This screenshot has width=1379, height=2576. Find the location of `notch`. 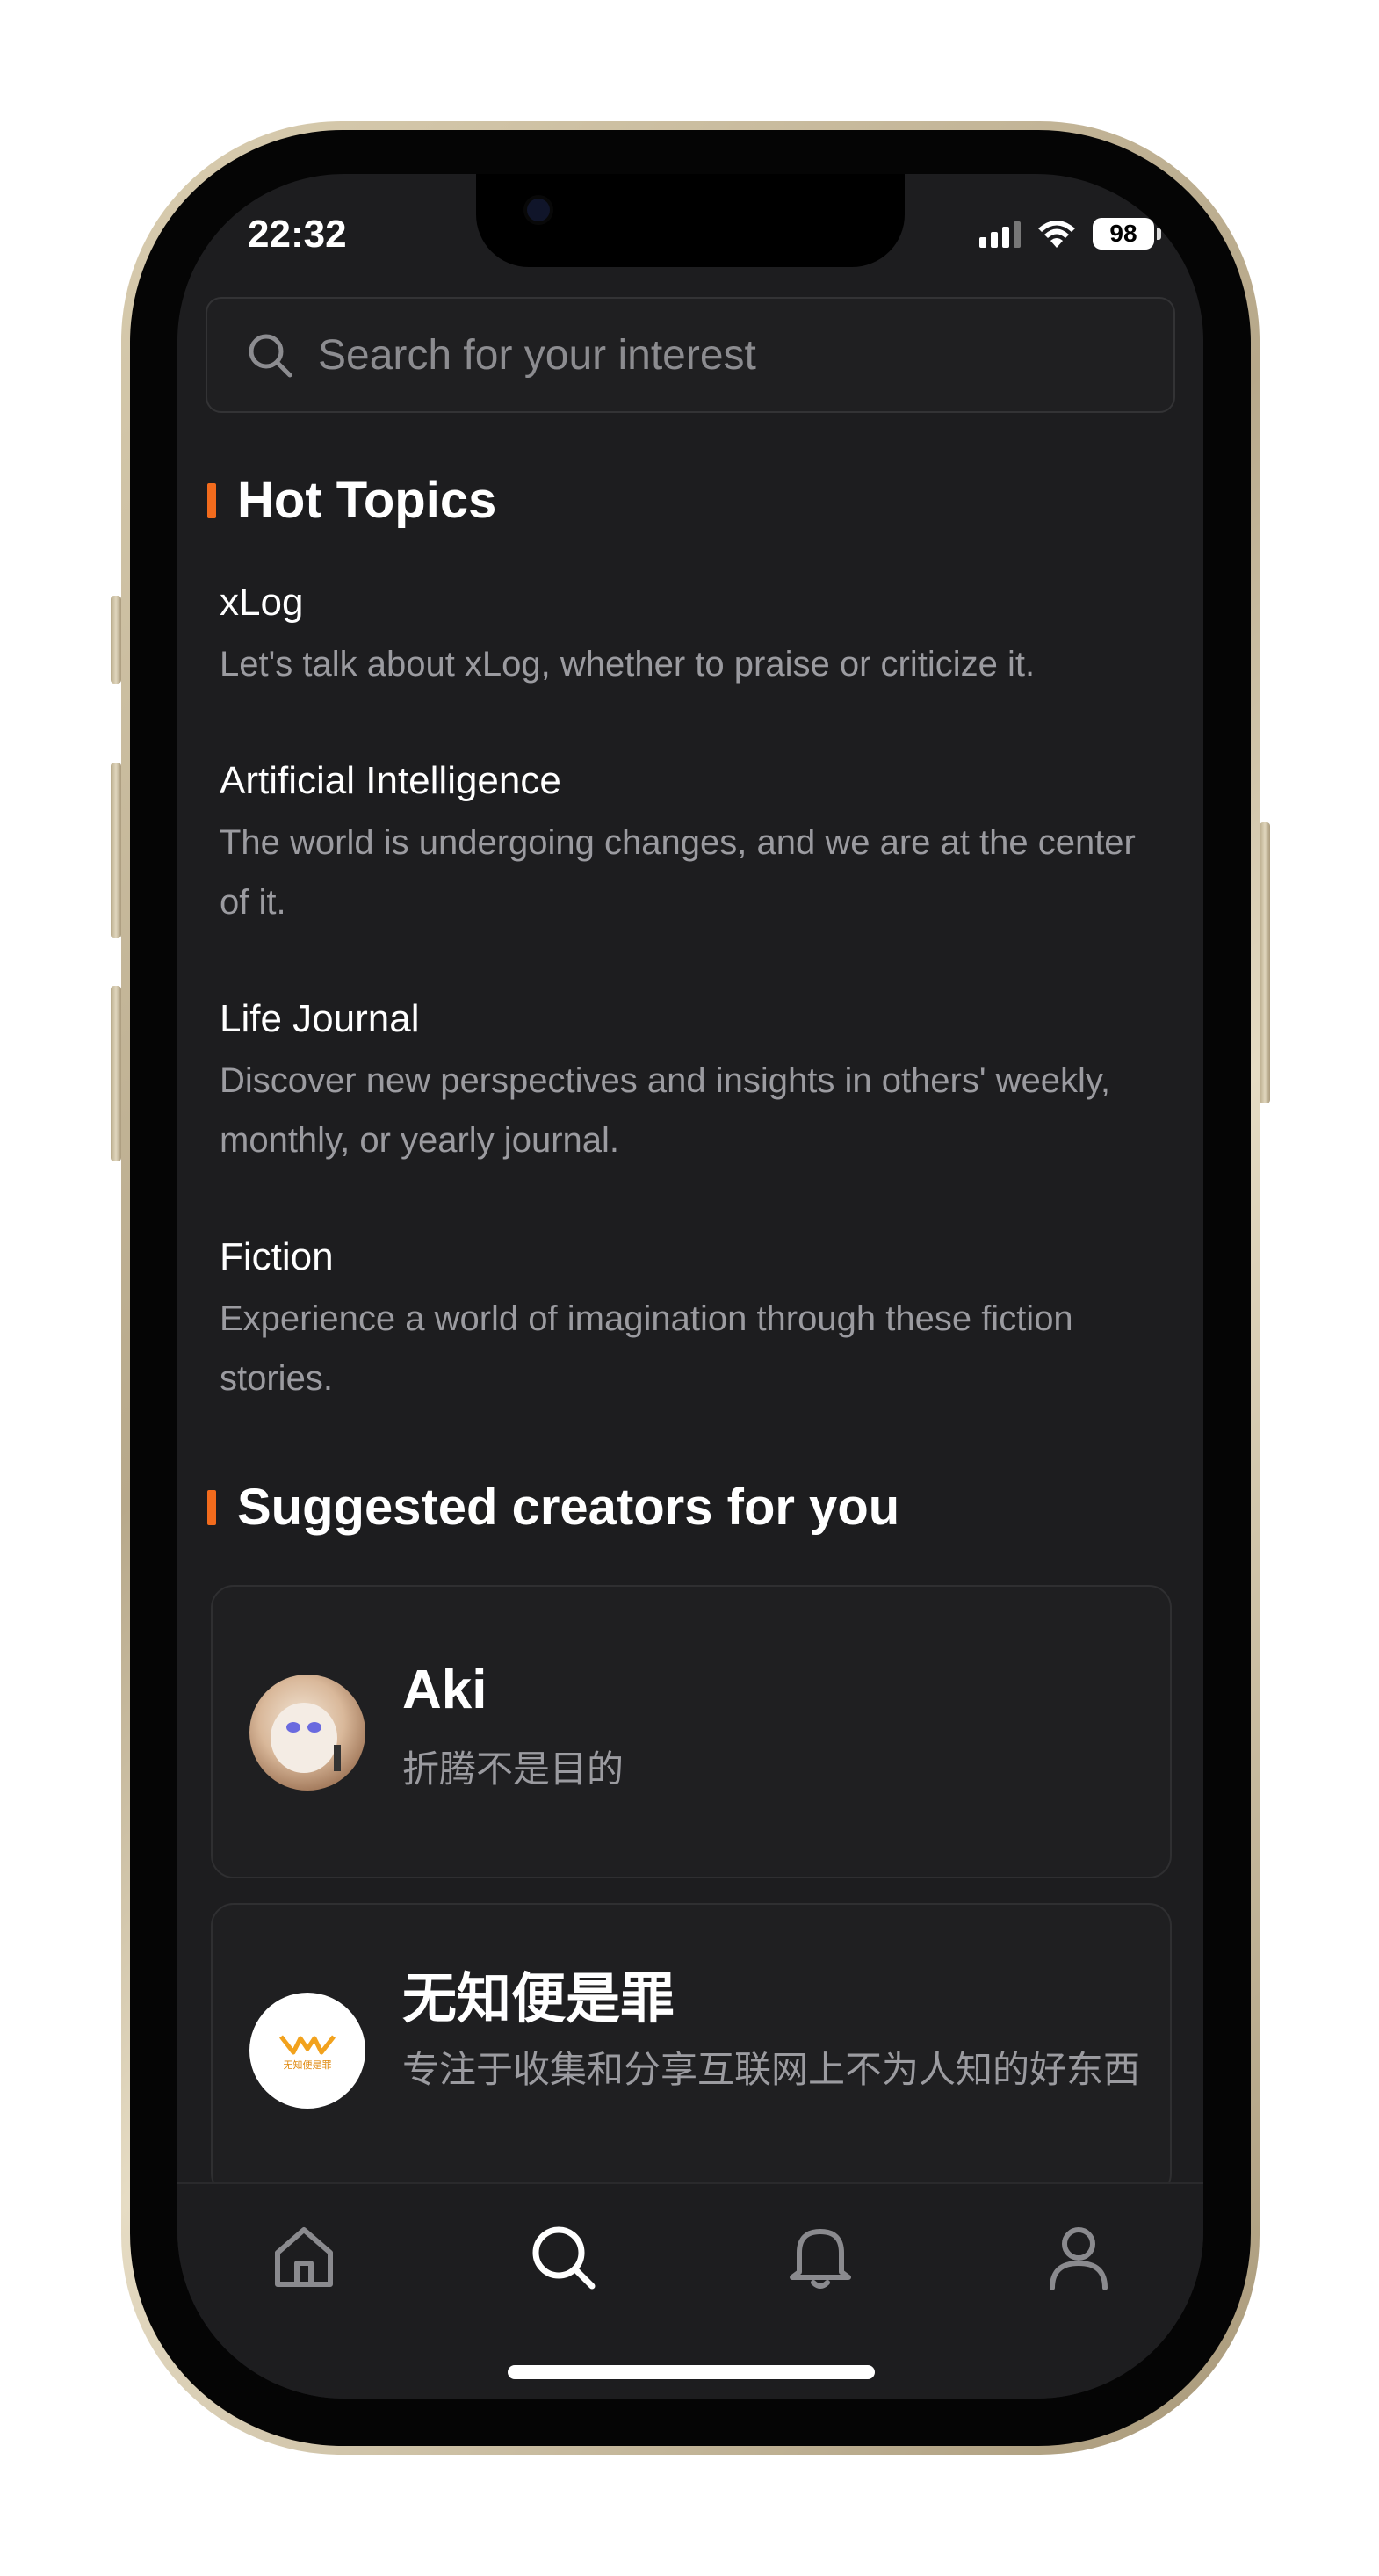

notch is located at coordinates (690, 220).